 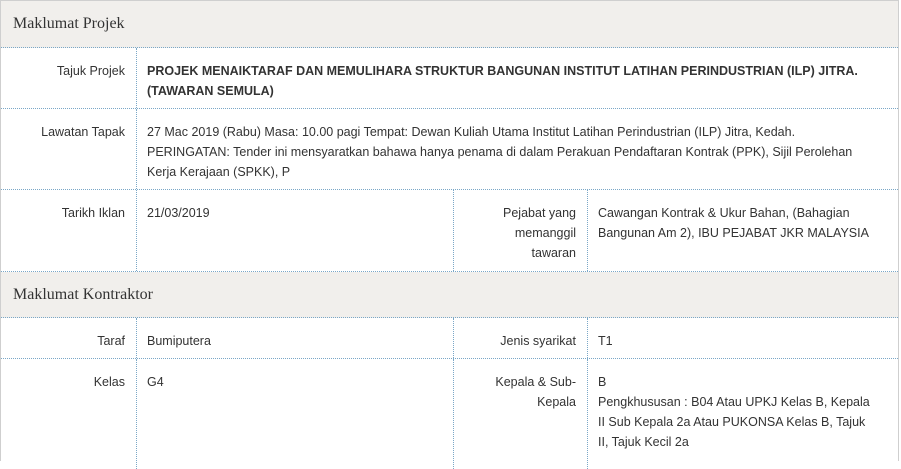 What do you see at coordinates (179, 341) in the screenshot?
I see `field-value-taraf: Bumiputera` at bounding box center [179, 341].